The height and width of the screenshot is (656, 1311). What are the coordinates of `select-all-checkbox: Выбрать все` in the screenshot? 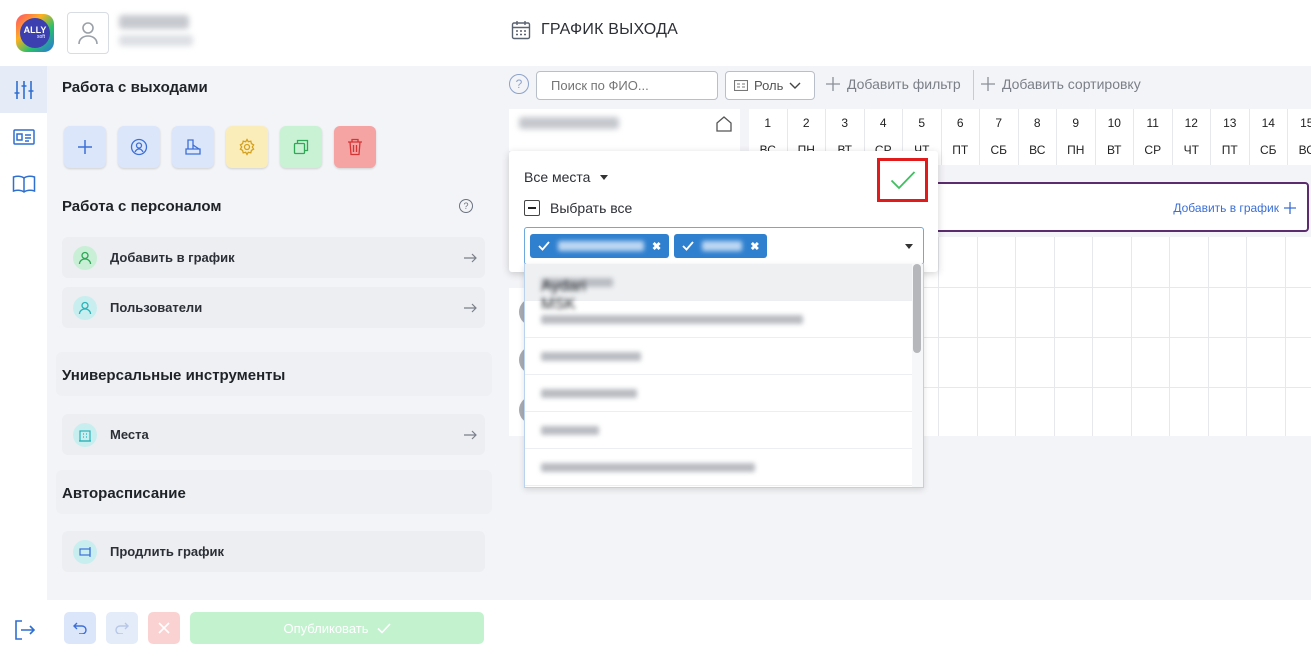 It's located at (578, 208).